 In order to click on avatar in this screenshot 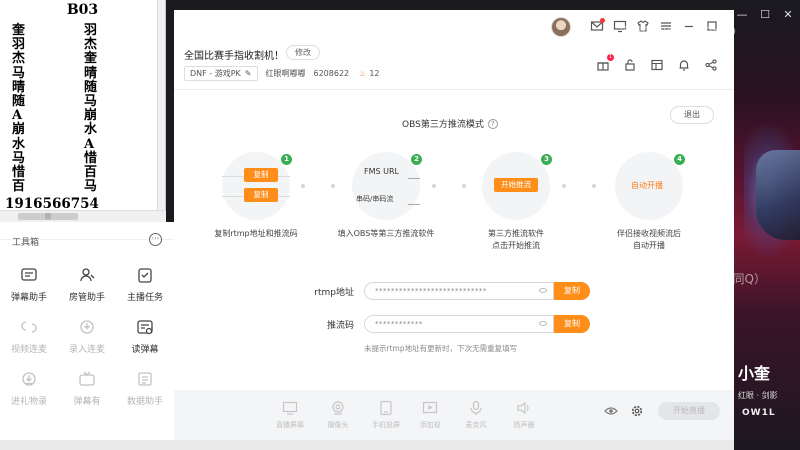, I will do `click(561, 27)`.